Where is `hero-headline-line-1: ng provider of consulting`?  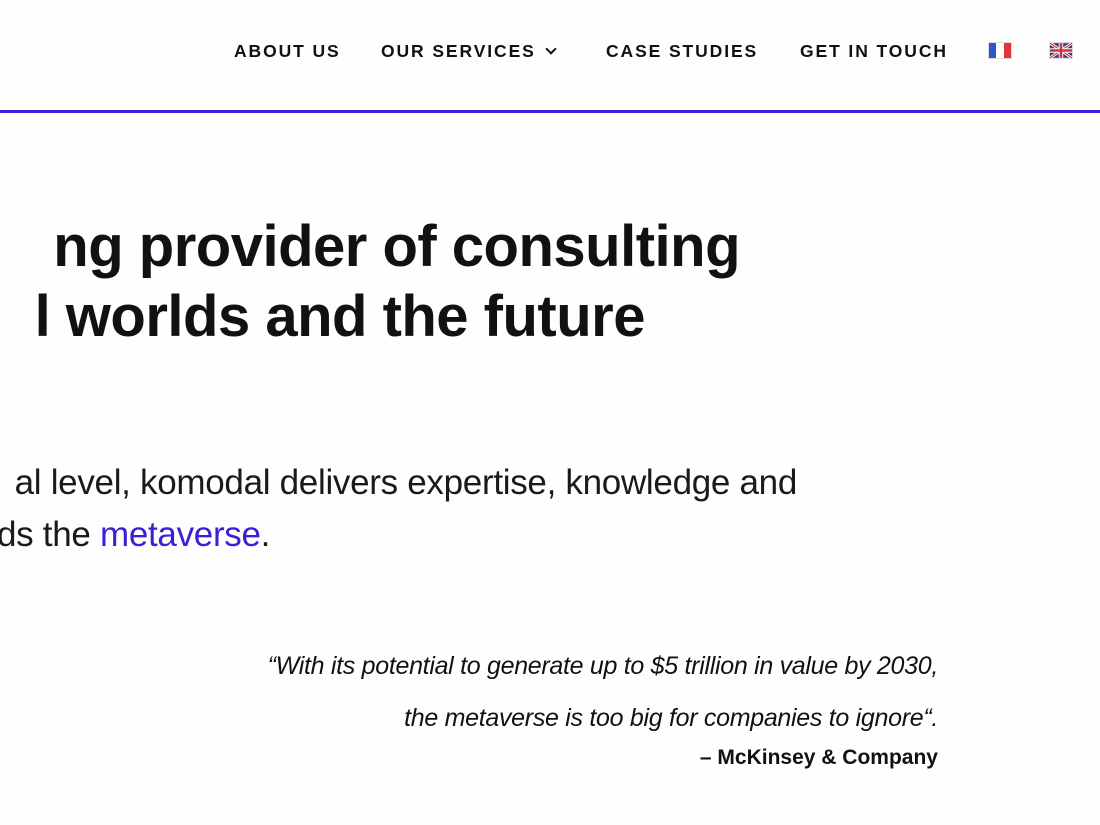 hero-headline-line-1: ng provider of consulting is located at coordinates (396, 246).